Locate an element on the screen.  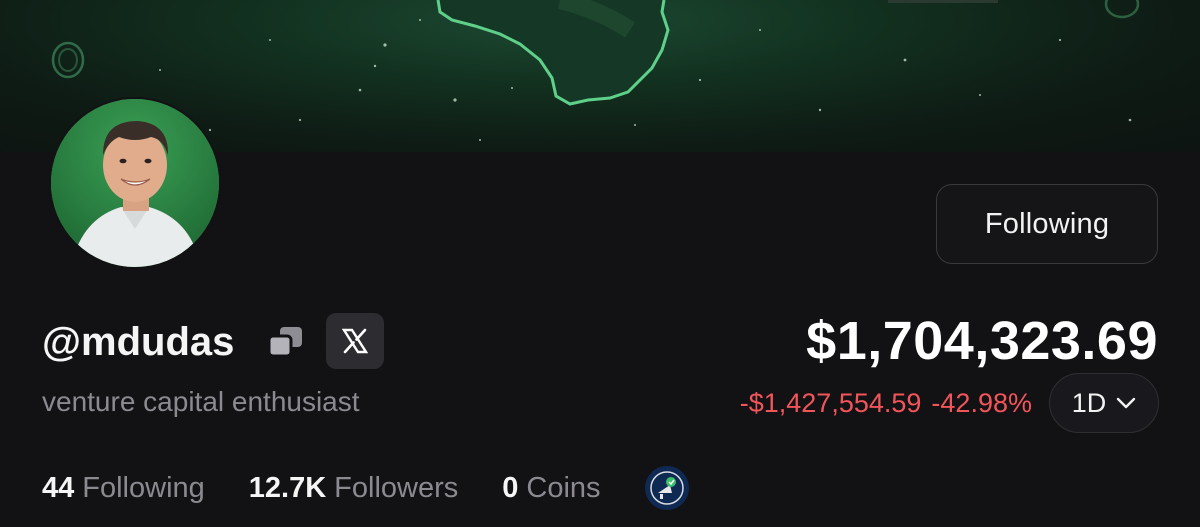
avatar-image is located at coordinates (135, 183).